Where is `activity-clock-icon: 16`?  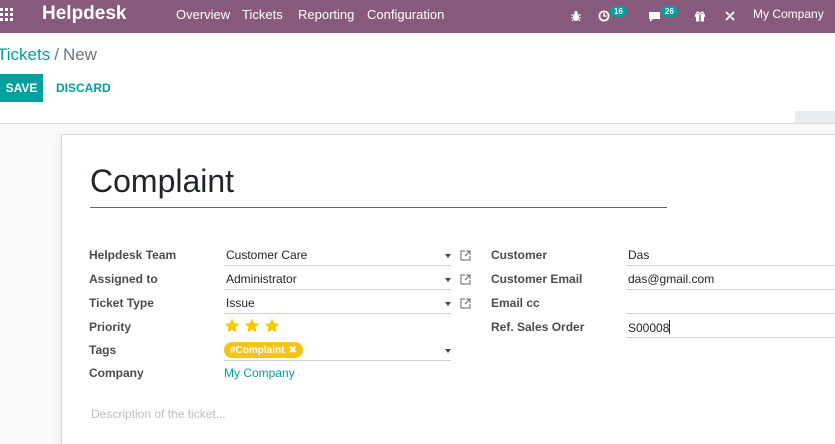
activity-clock-icon: 16 is located at coordinates (612, 16).